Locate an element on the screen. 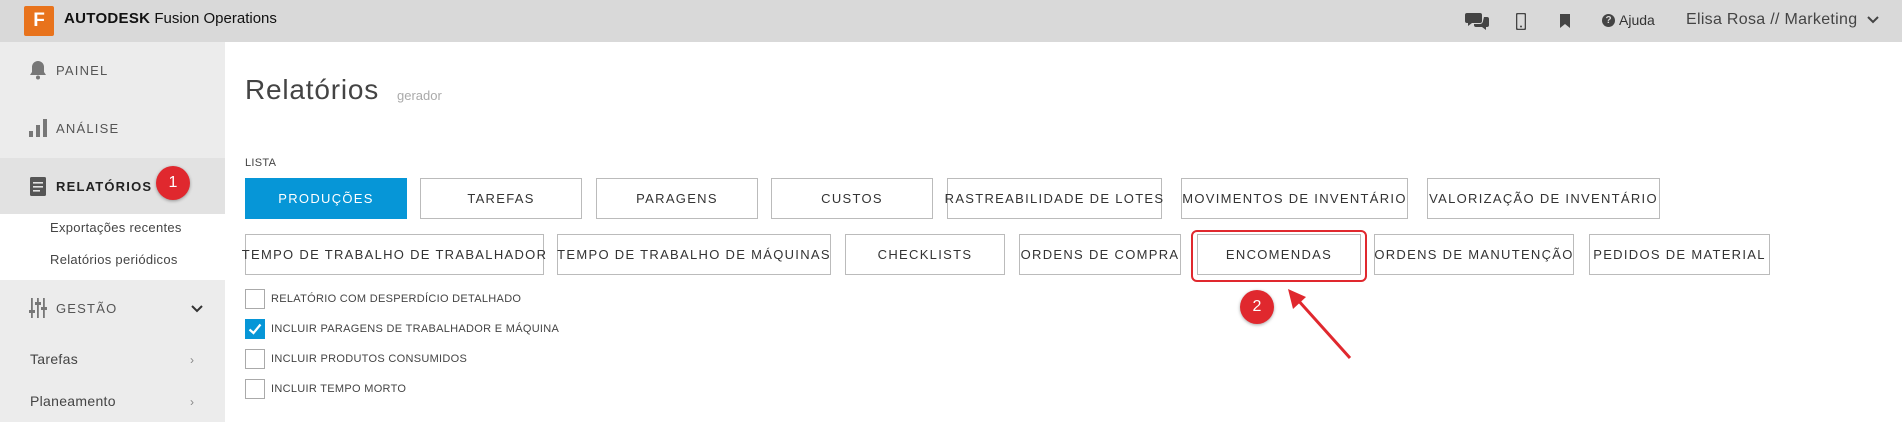 This screenshot has height=422, width=1902. report-button-paragens: PARAGENS is located at coordinates (677, 198).